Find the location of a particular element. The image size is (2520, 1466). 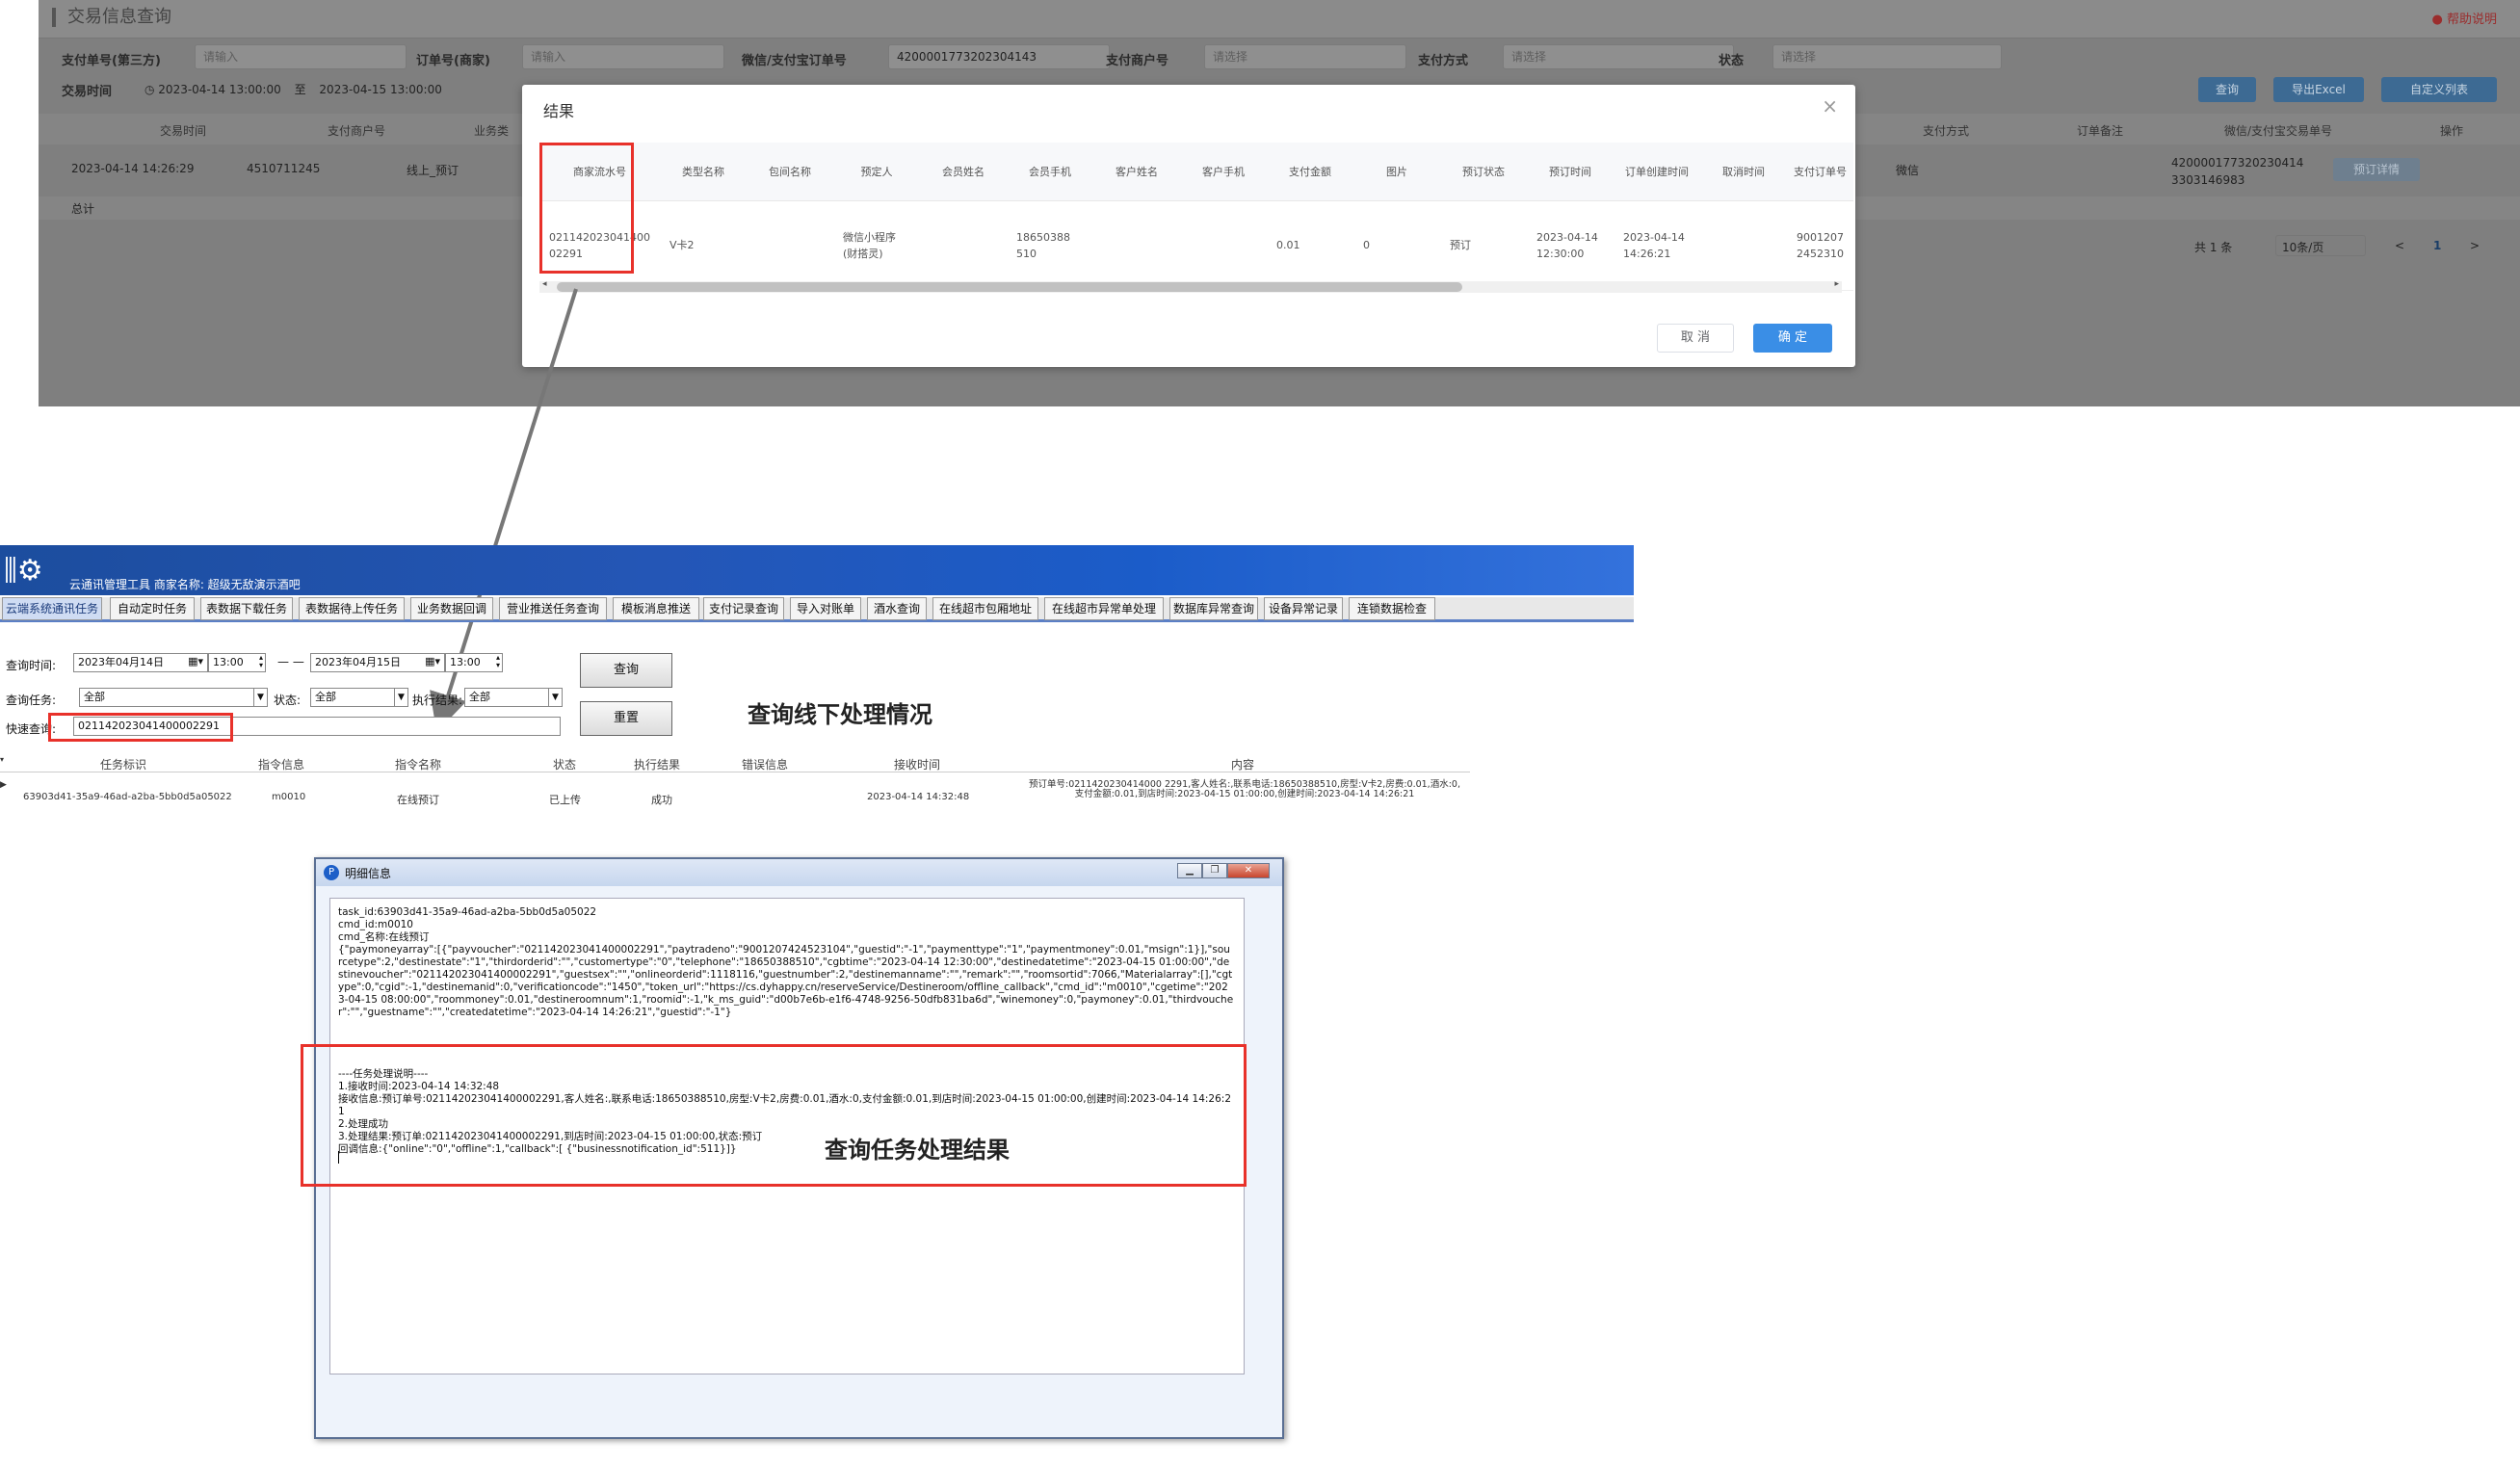

gh-status: 状态 is located at coordinates (565, 765).